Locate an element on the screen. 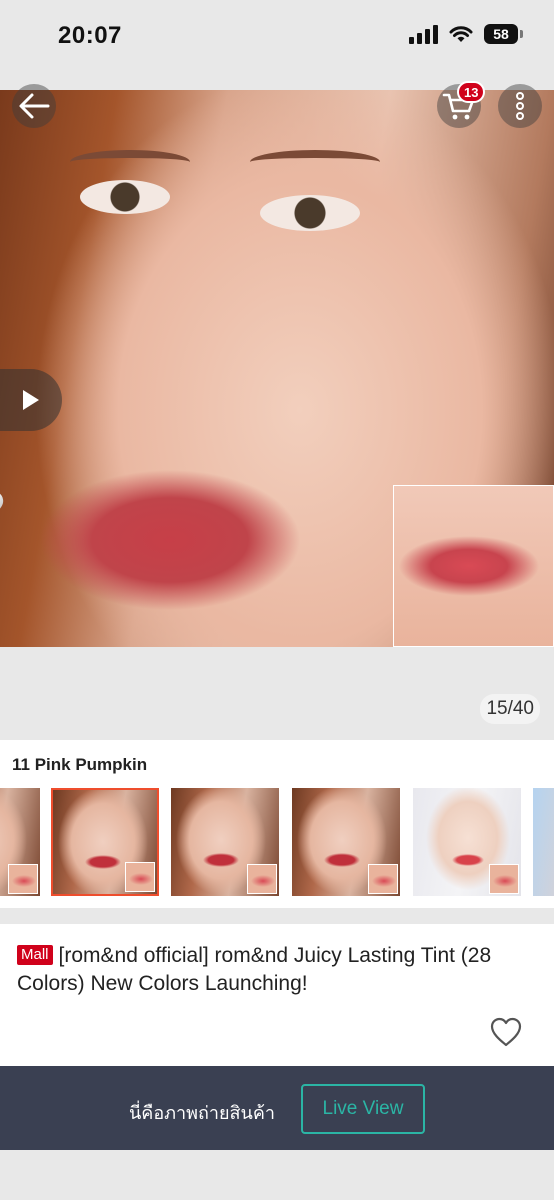 The width and height of the screenshot is (554, 1200). live-view-bar: นี่คือภาพถ่ายสินค้า Live View is located at coordinates (277, 1108).